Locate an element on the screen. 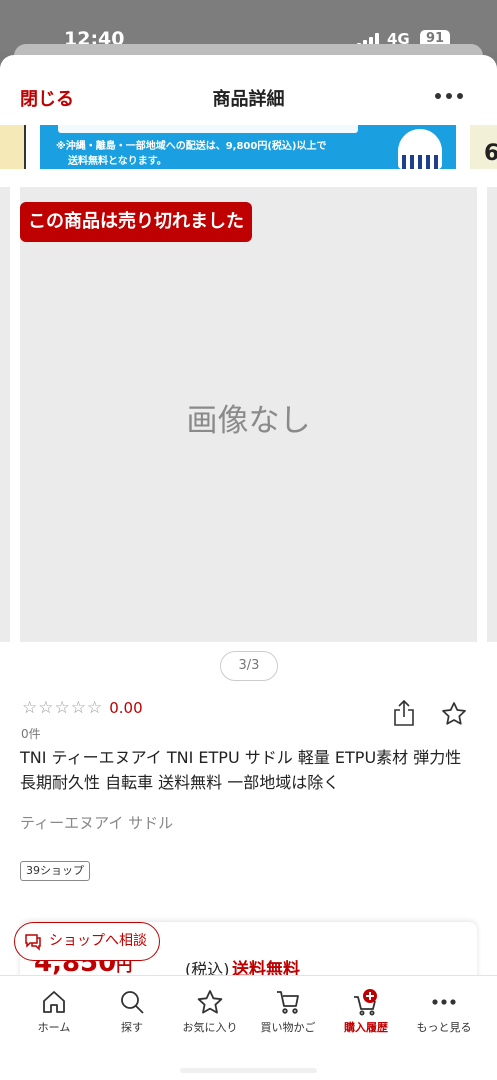 The image size is (497, 1080). tab-label: 買い物かご is located at coordinates (288, 1027).